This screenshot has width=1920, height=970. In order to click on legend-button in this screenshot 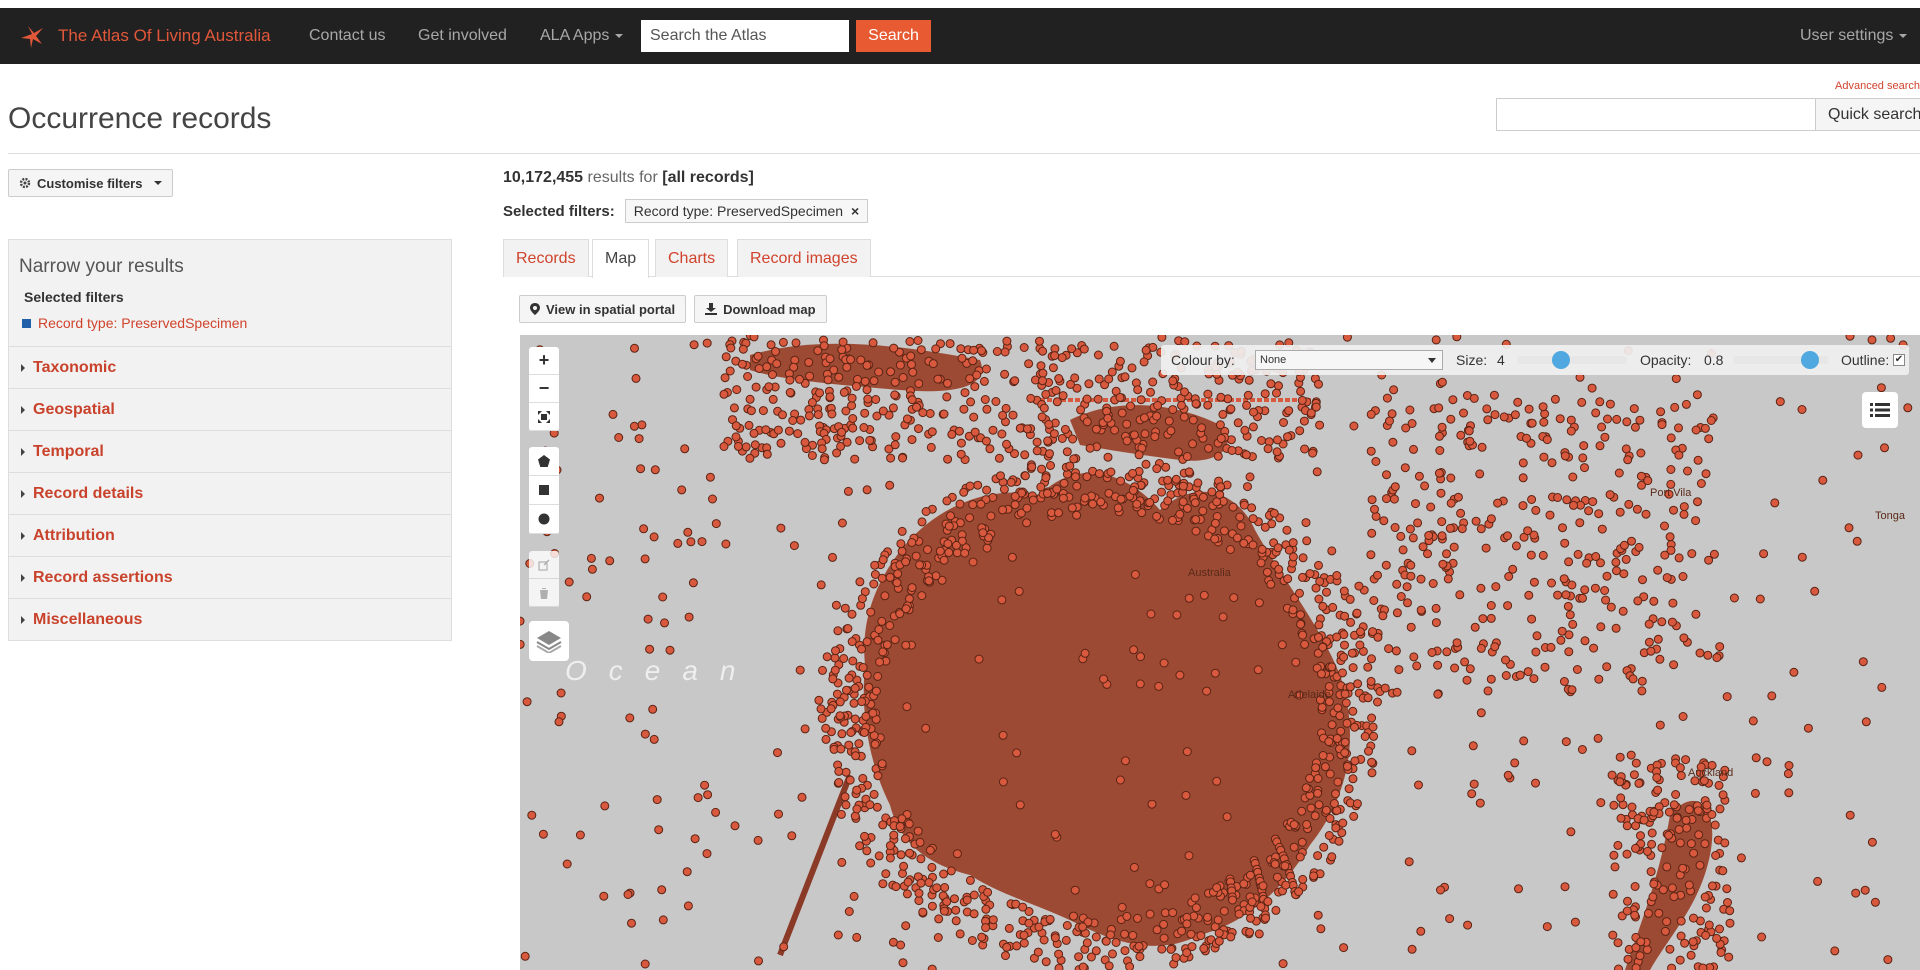, I will do `click(1880, 410)`.